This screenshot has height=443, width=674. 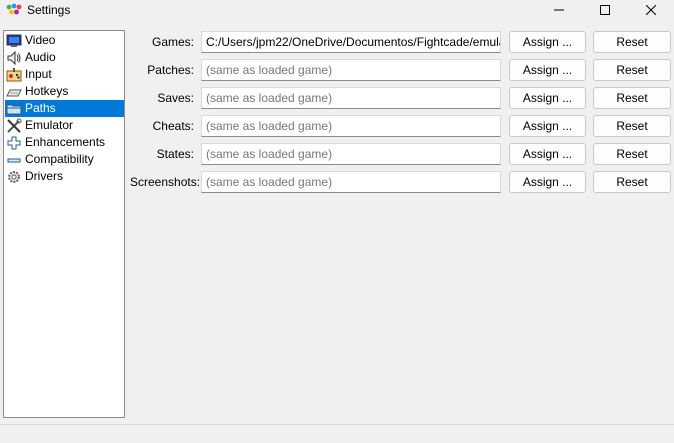 What do you see at coordinates (59, 159) in the screenshot?
I see `sidebar-item-label: Compatibility` at bounding box center [59, 159].